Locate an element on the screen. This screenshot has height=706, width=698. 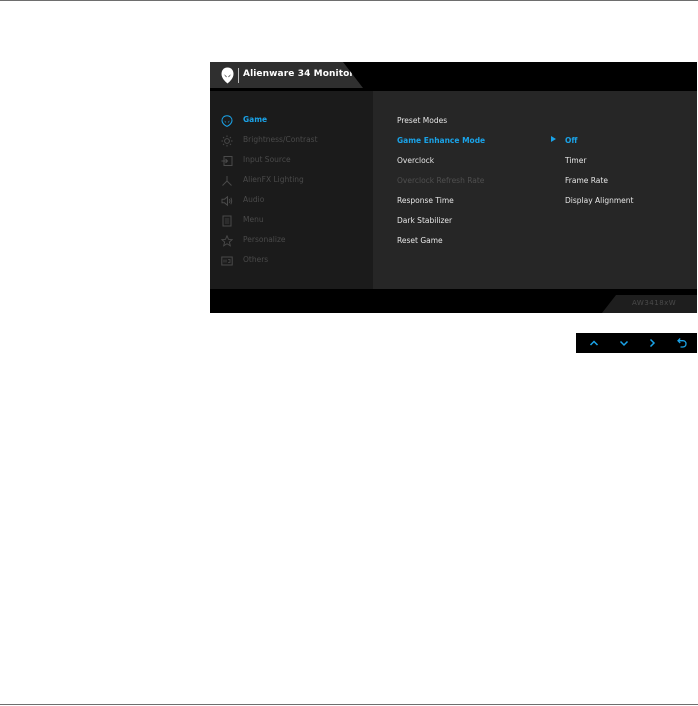
menu-item-label: Audio is located at coordinates (254, 199).